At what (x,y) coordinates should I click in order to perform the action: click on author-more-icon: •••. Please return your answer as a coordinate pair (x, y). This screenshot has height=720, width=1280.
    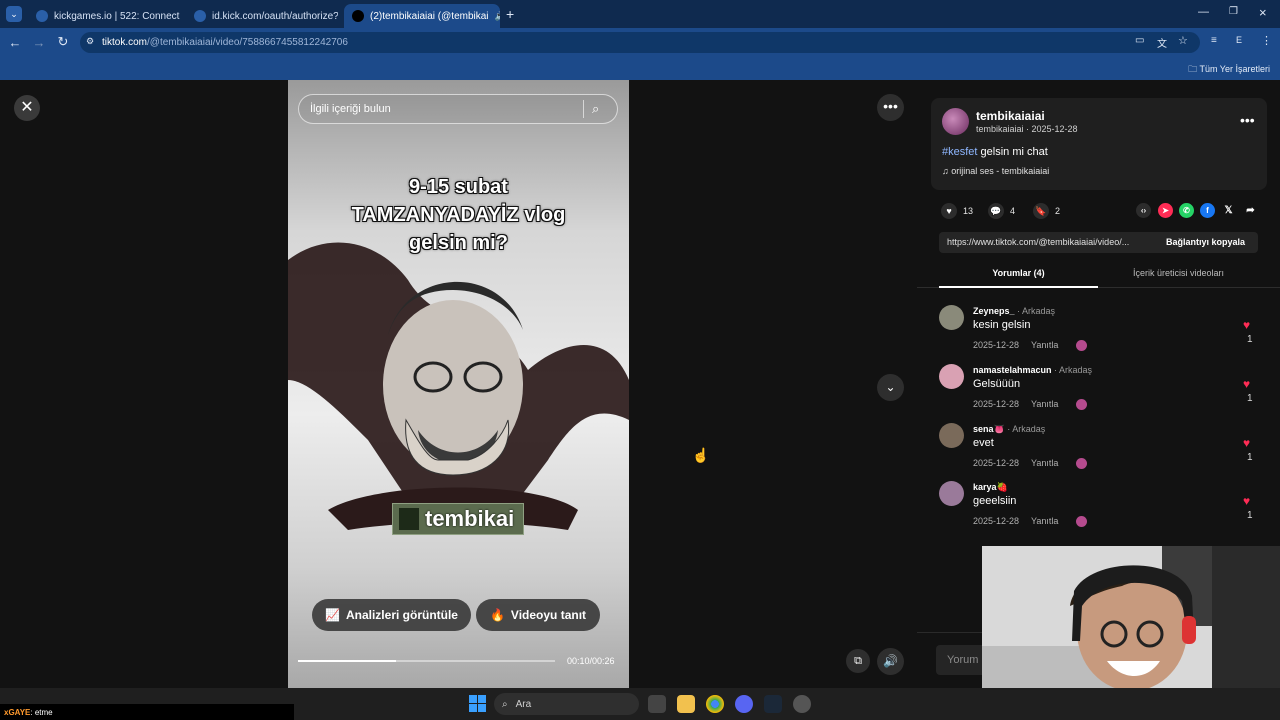
    Looking at the image, I should click on (1247, 120).